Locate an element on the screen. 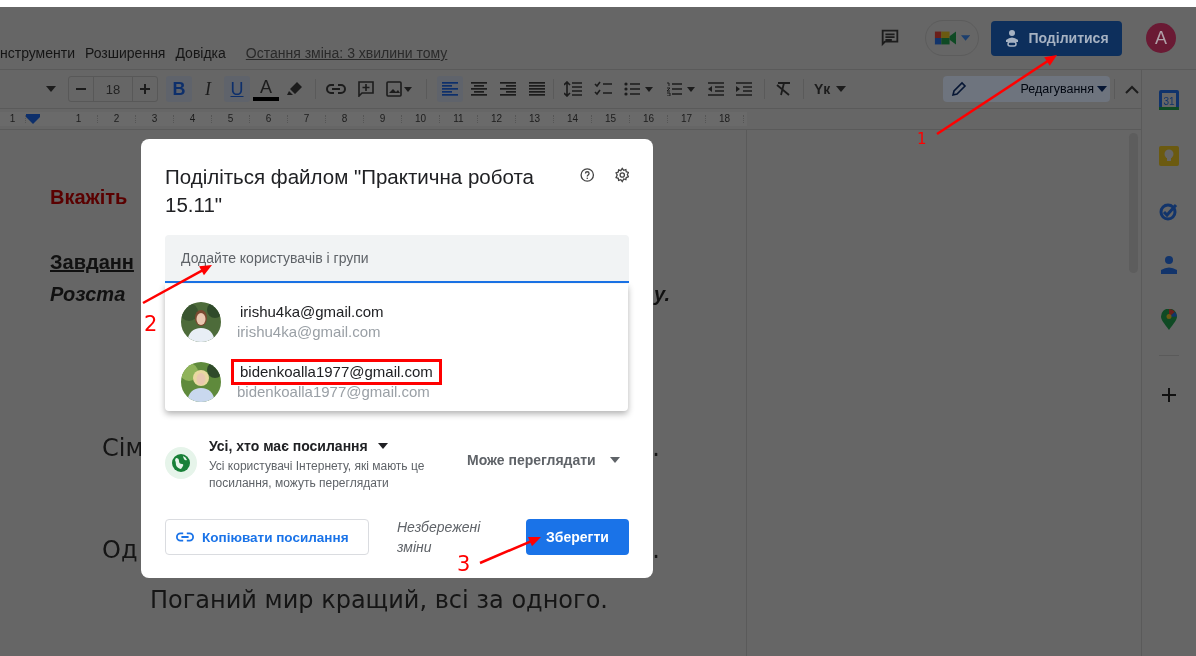 The image size is (1196, 656). align-left-button is located at coordinates (450, 89).